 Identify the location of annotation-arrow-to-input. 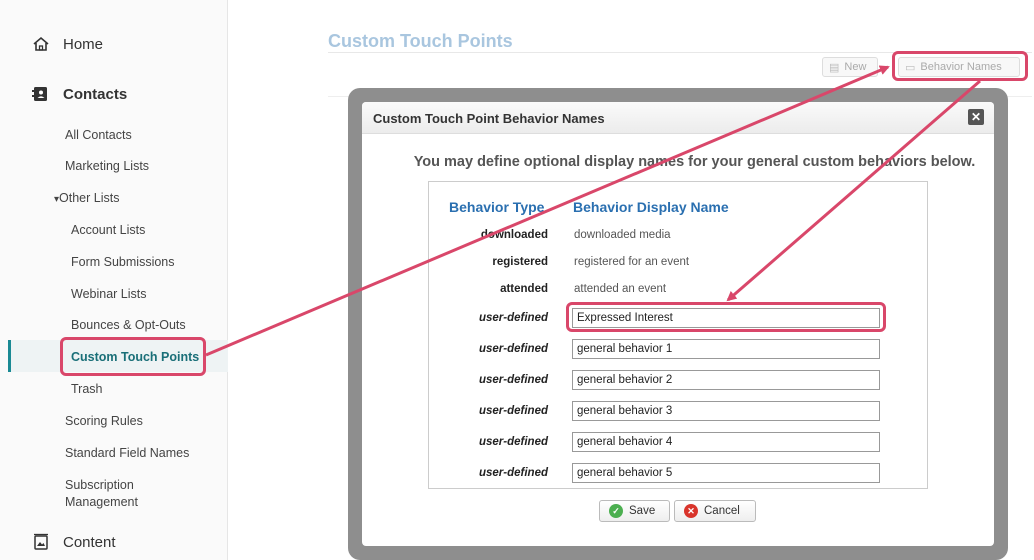
(853, 190).